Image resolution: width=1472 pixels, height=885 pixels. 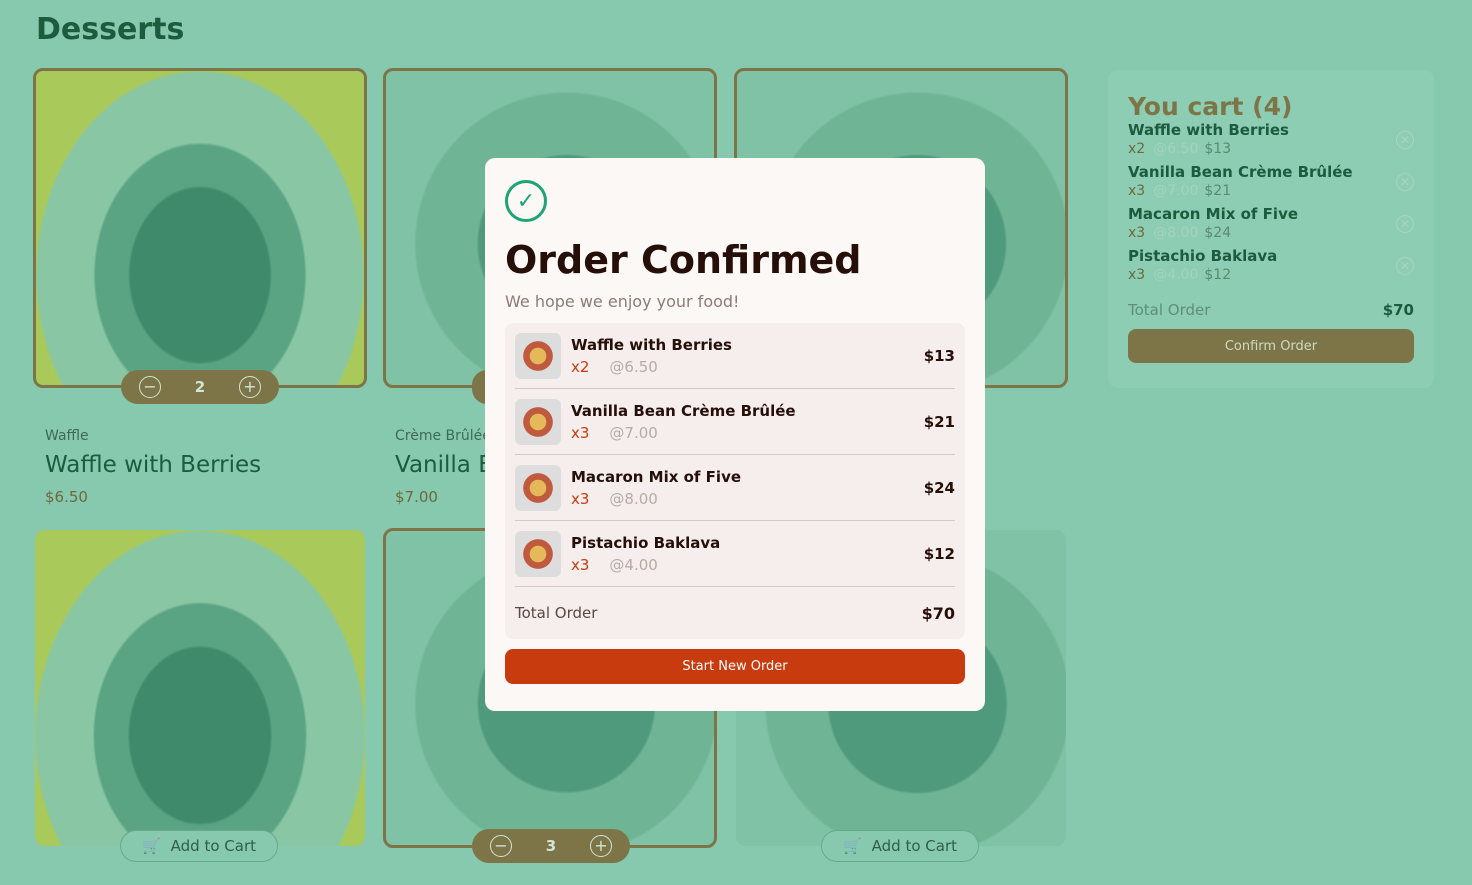 What do you see at coordinates (683, 260) in the screenshot?
I see `modal-title: Order Confirmed` at bounding box center [683, 260].